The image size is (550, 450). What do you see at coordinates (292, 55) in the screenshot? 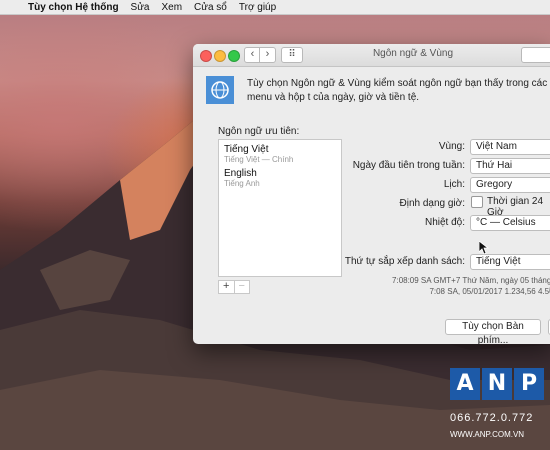
I see `show-all-grid-icon: ⠿` at bounding box center [292, 55].